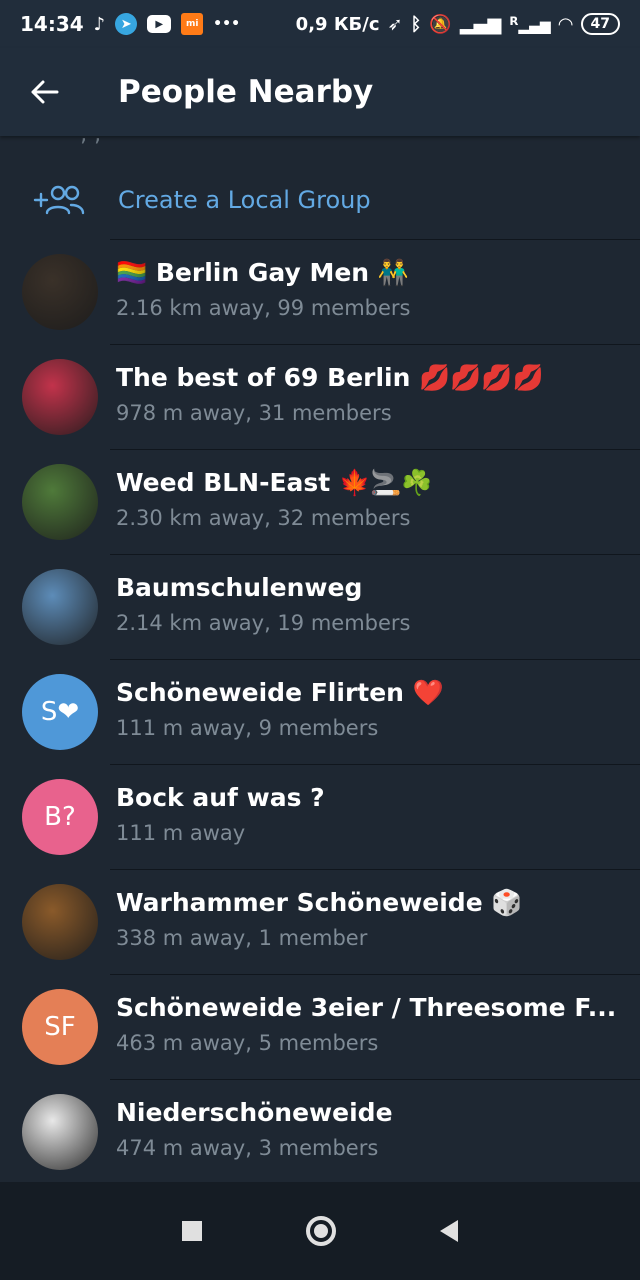 The image size is (640, 1280). What do you see at coordinates (565, 24) in the screenshot?
I see `wifi-icon: ◠` at bounding box center [565, 24].